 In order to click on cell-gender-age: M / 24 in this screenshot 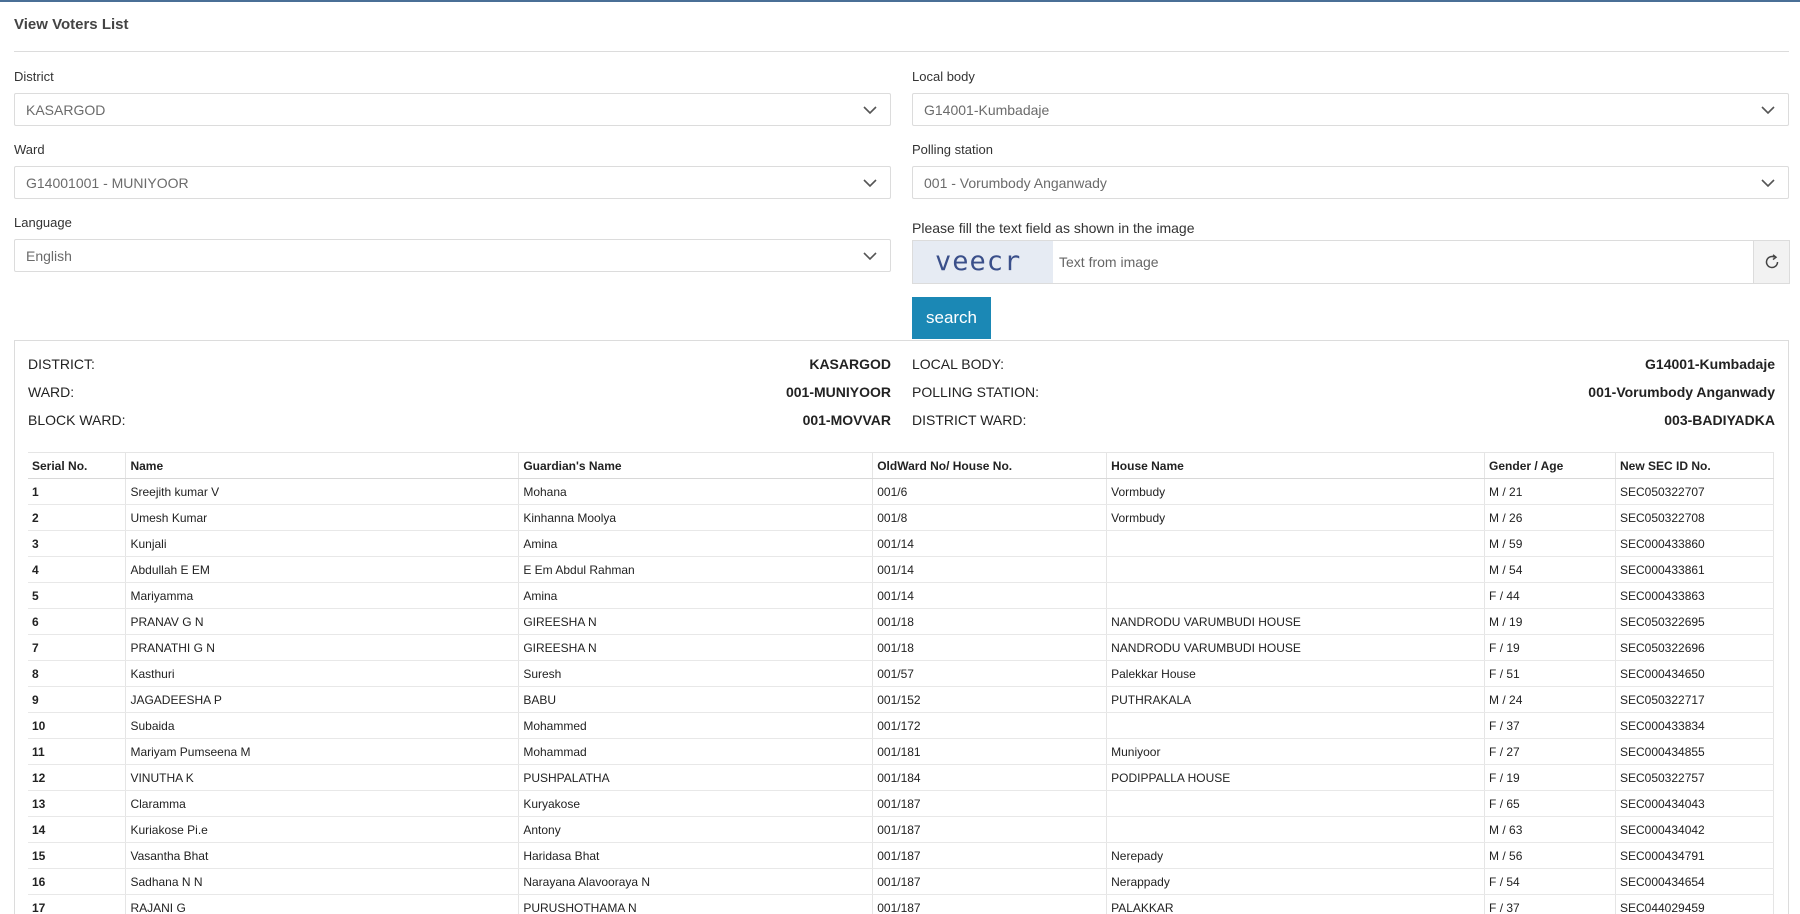, I will do `click(1550, 699)`.